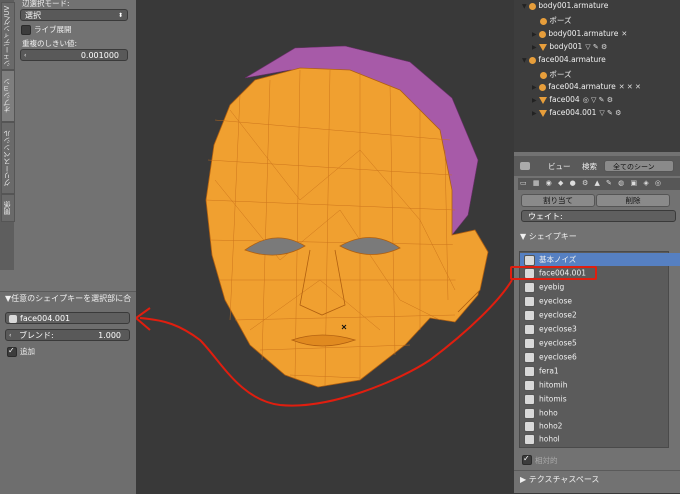 Image resolution: width=680 pixels, height=494 pixels. What do you see at coordinates (525, 166) in the screenshot?
I see `editor-type-icon` at bounding box center [525, 166].